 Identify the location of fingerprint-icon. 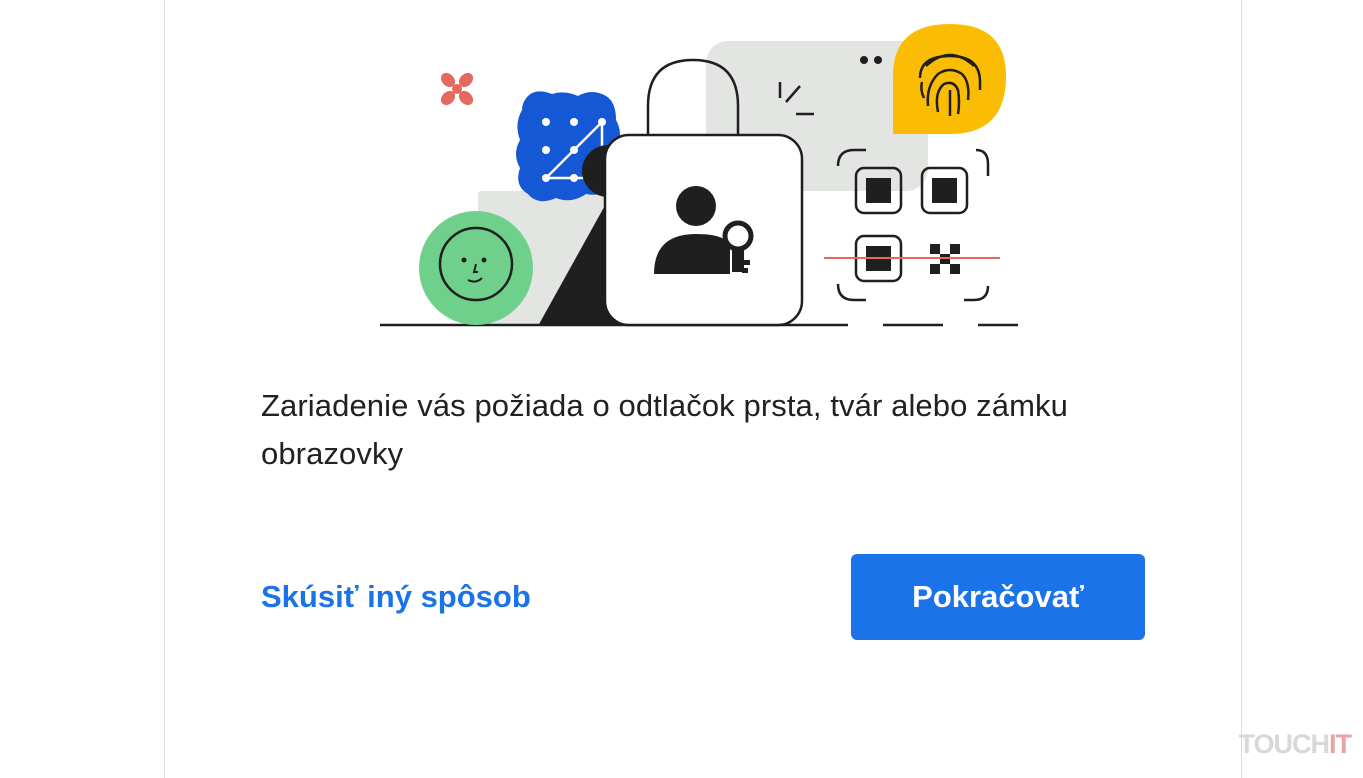
(949, 79).